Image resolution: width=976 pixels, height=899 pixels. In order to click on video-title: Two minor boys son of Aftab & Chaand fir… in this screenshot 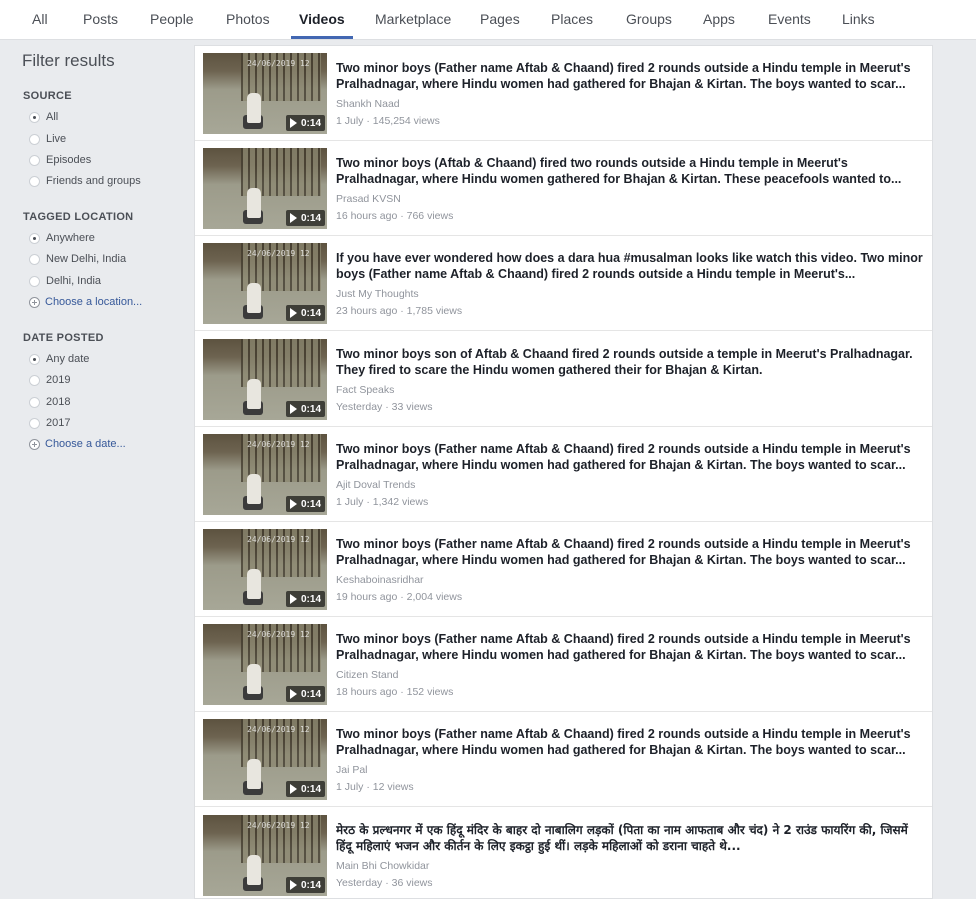, I will do `click(631, 362)`.